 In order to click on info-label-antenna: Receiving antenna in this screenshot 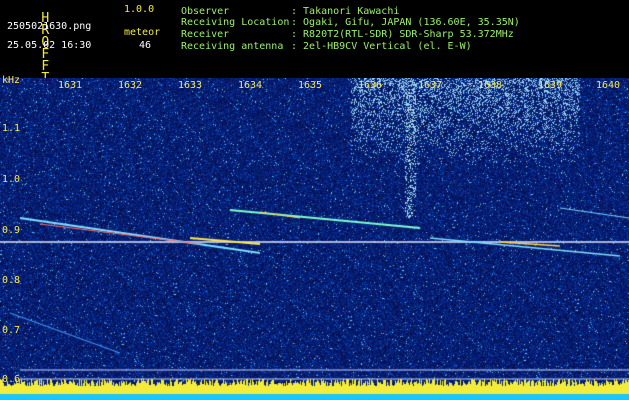, I will do `click(232, 46)`.